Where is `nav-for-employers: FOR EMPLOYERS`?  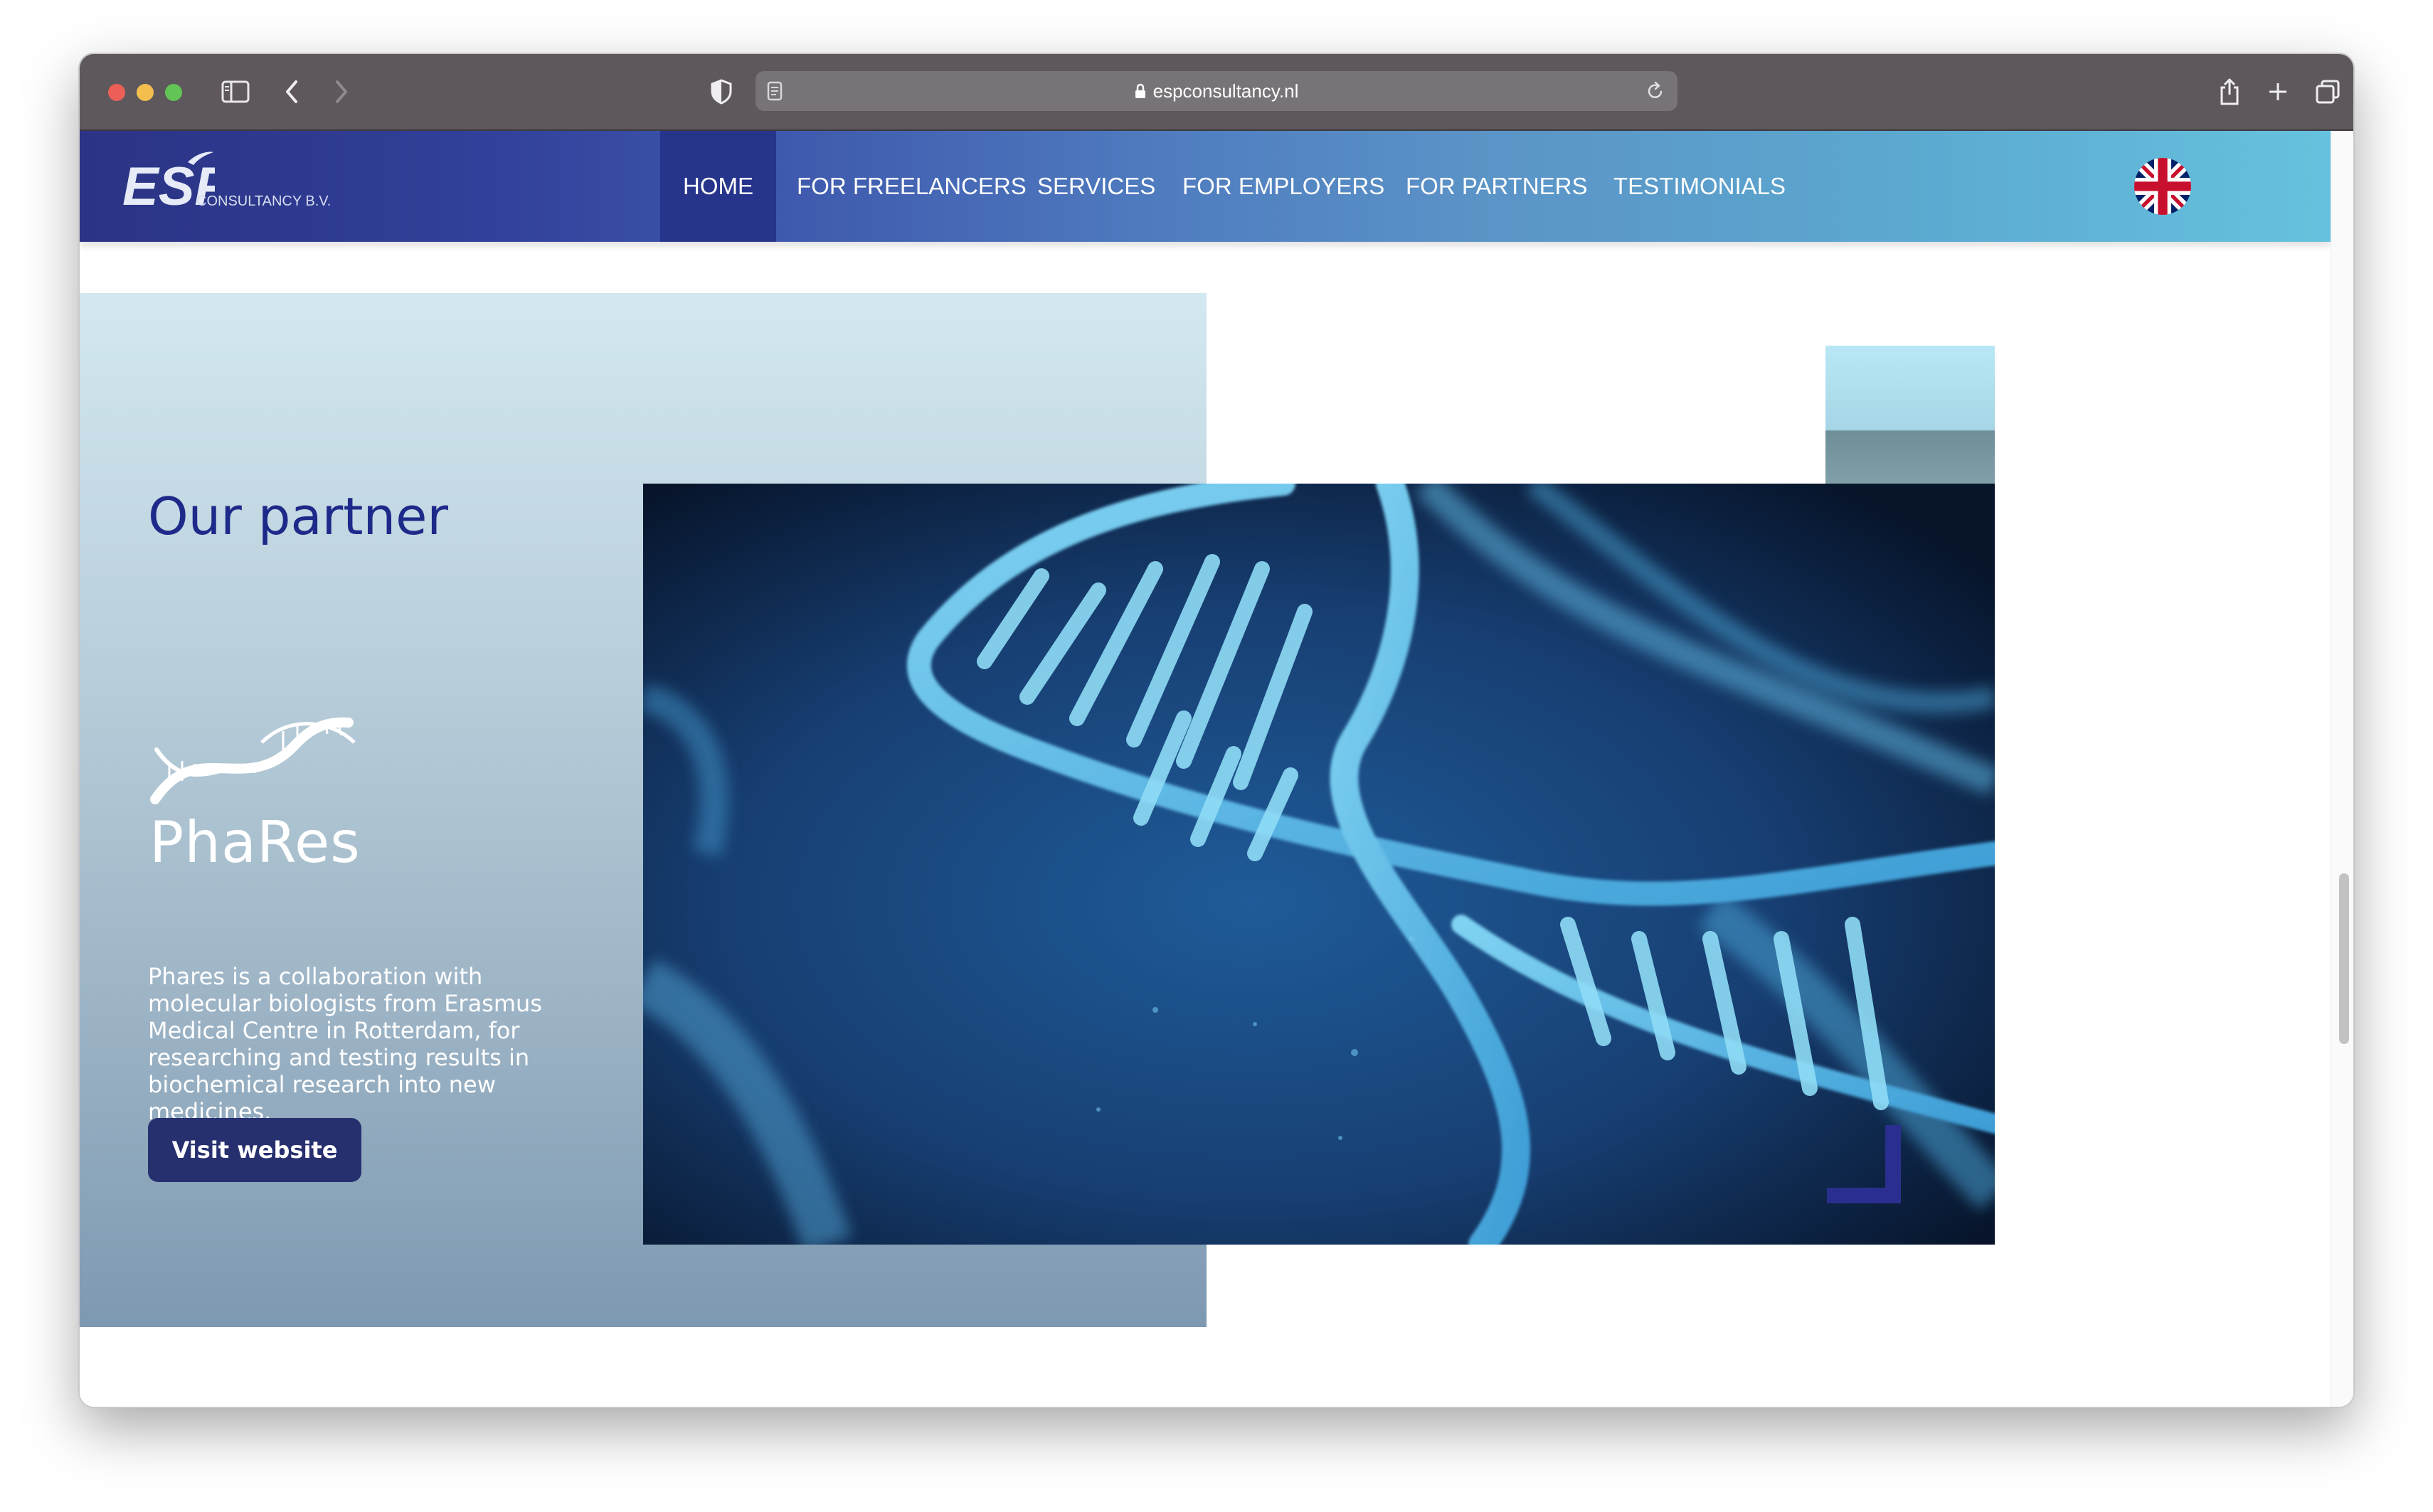
nav-for-employers: FOR EMPLOYERS is located at coordinates (1283, 186).